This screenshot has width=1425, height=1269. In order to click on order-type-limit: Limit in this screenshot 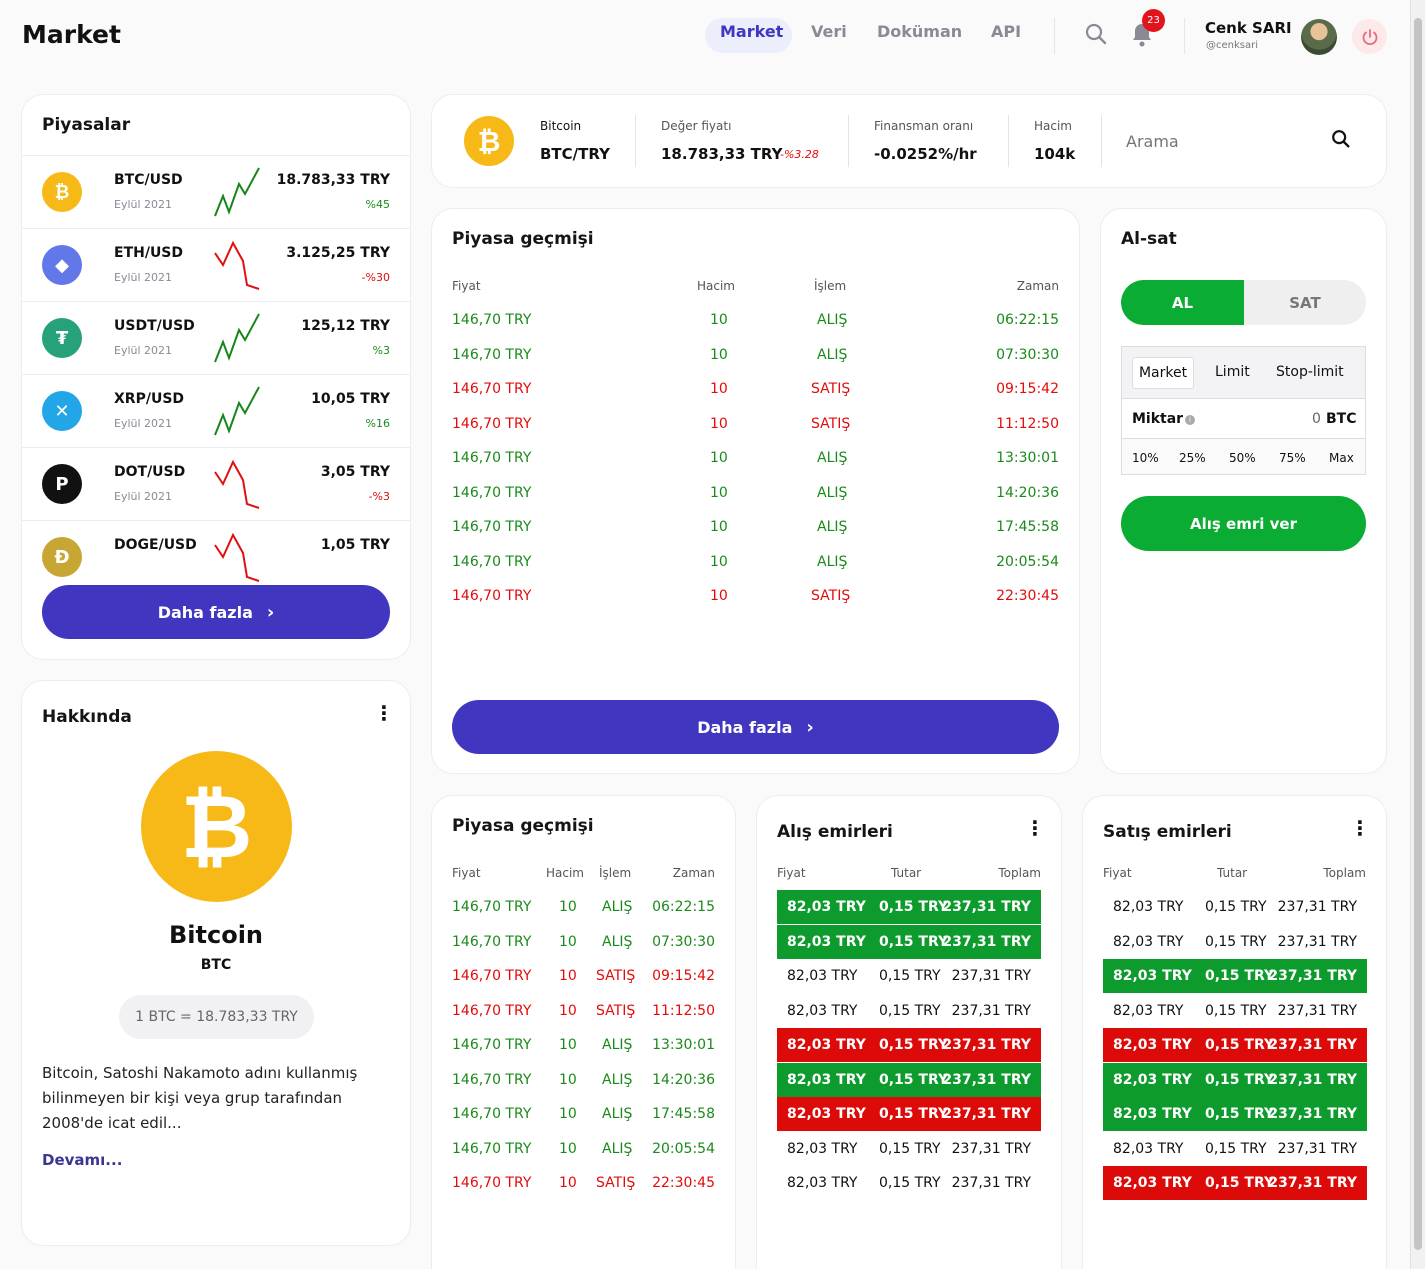, I will do `click(1232, 372)`.